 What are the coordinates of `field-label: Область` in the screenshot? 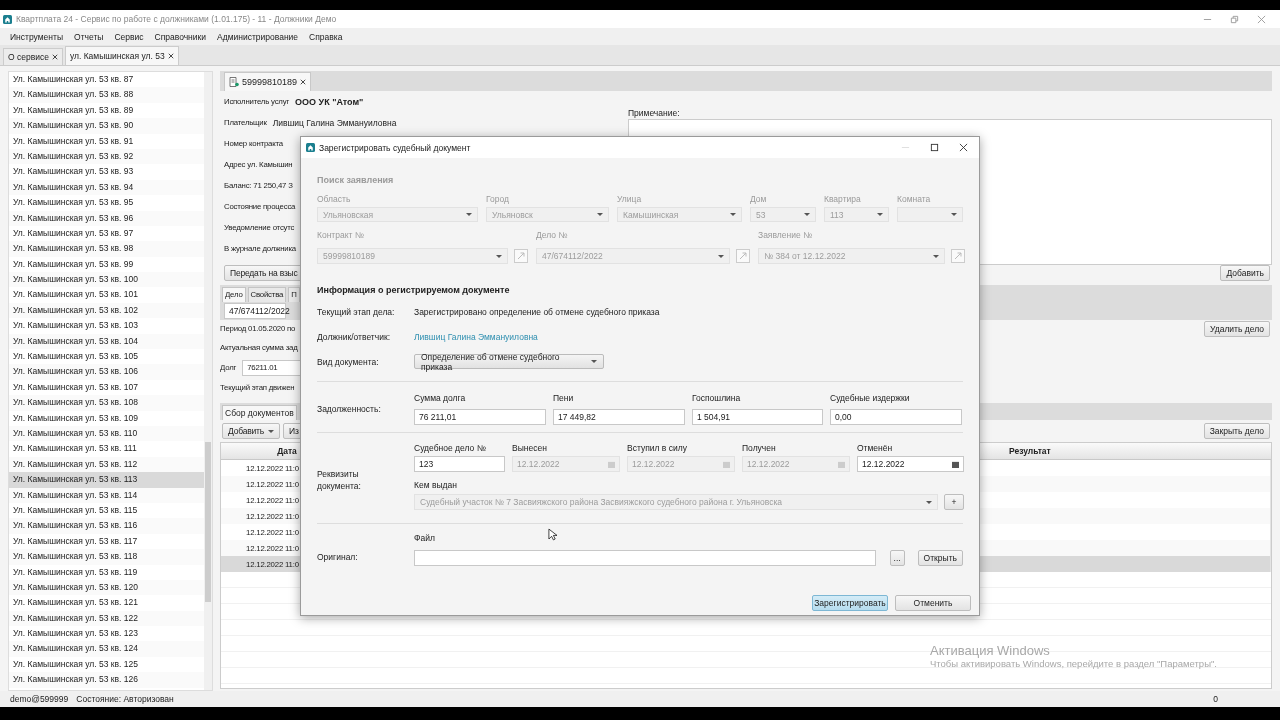 It's located at (334, 199).